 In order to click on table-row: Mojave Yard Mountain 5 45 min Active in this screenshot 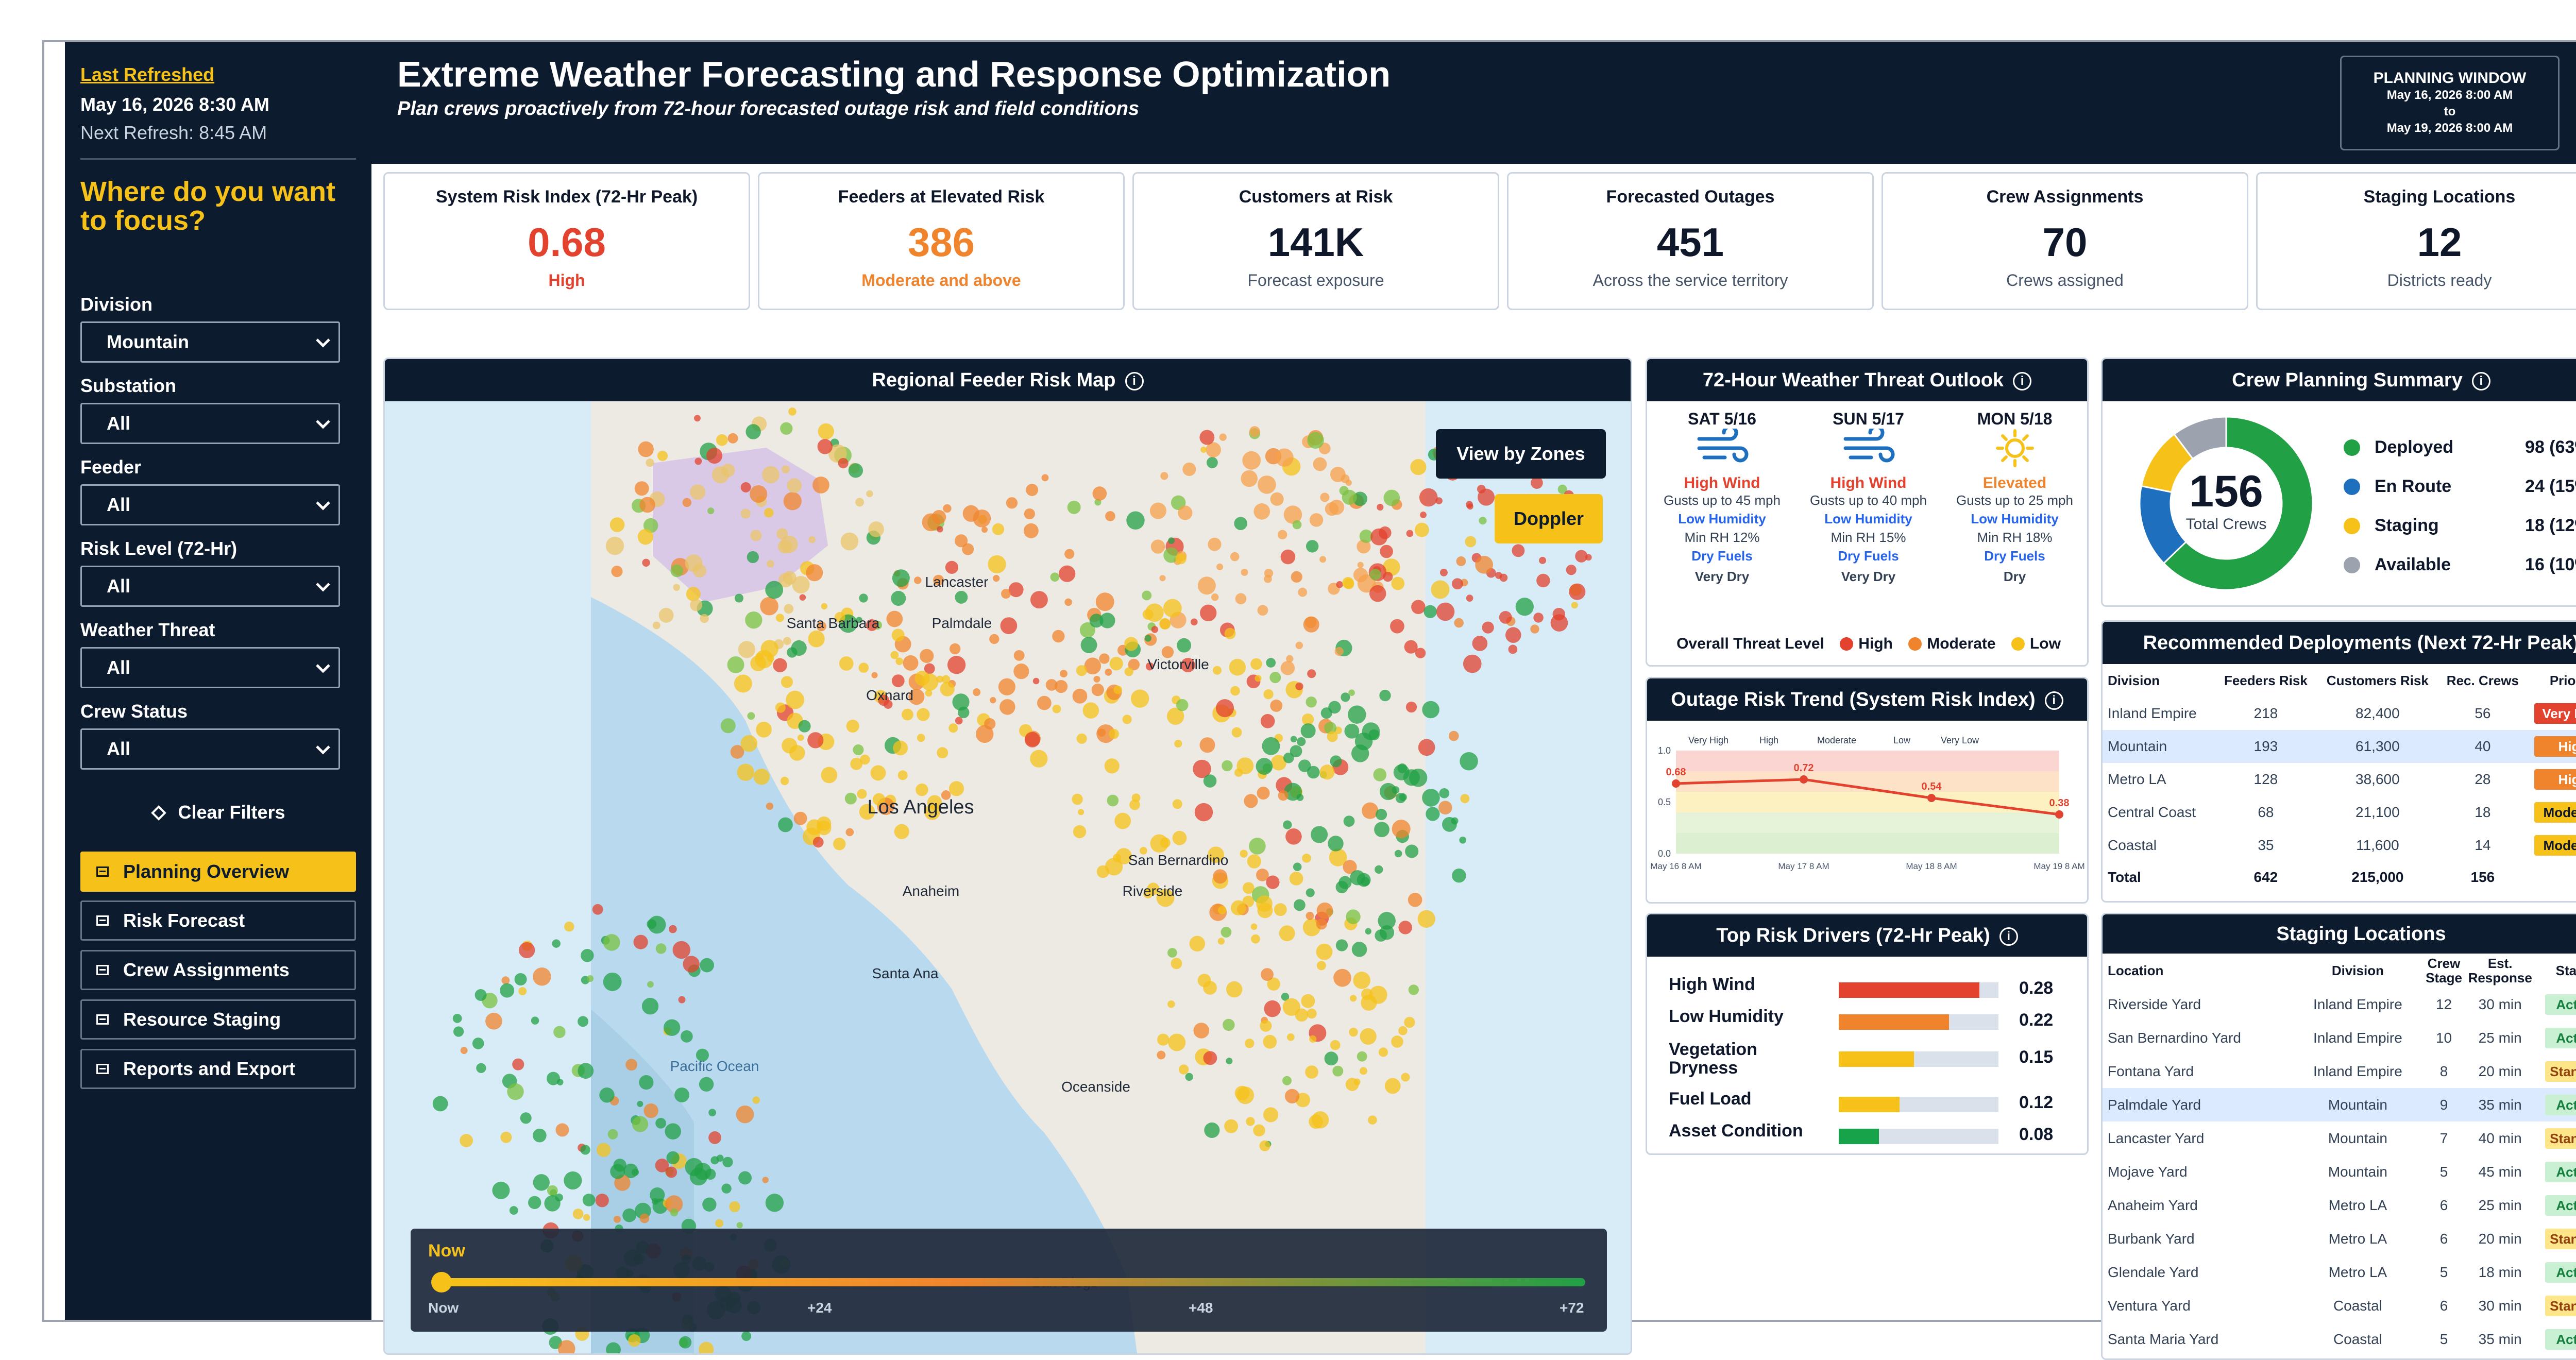, I will do `click(2339, 1171)`.